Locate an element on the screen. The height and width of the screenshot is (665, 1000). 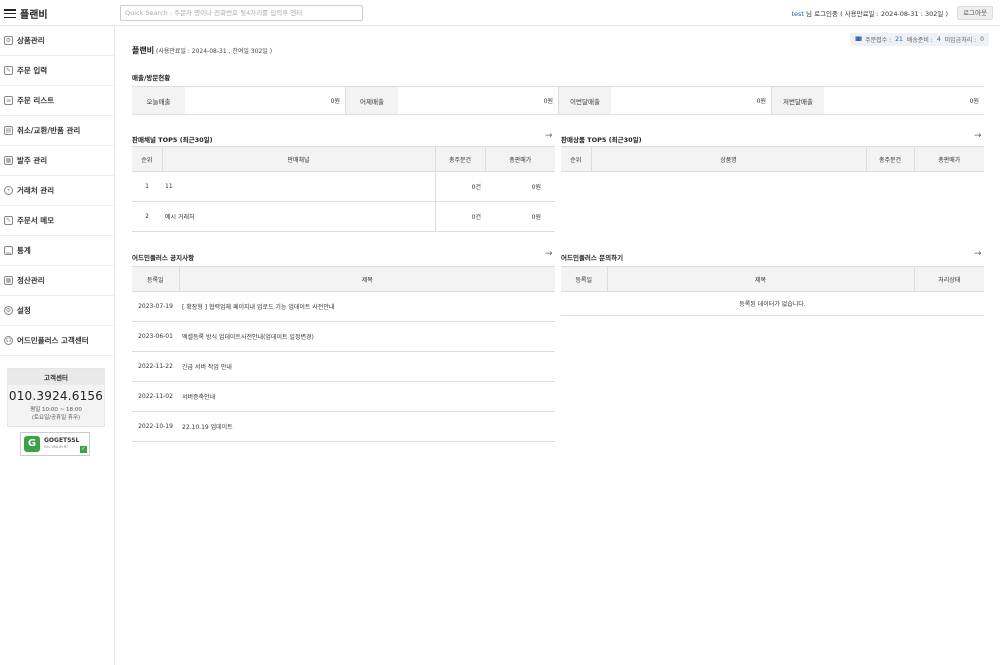
table-row: 2 예시 거래처 0건 0원 is located at coordinates (343, 216).